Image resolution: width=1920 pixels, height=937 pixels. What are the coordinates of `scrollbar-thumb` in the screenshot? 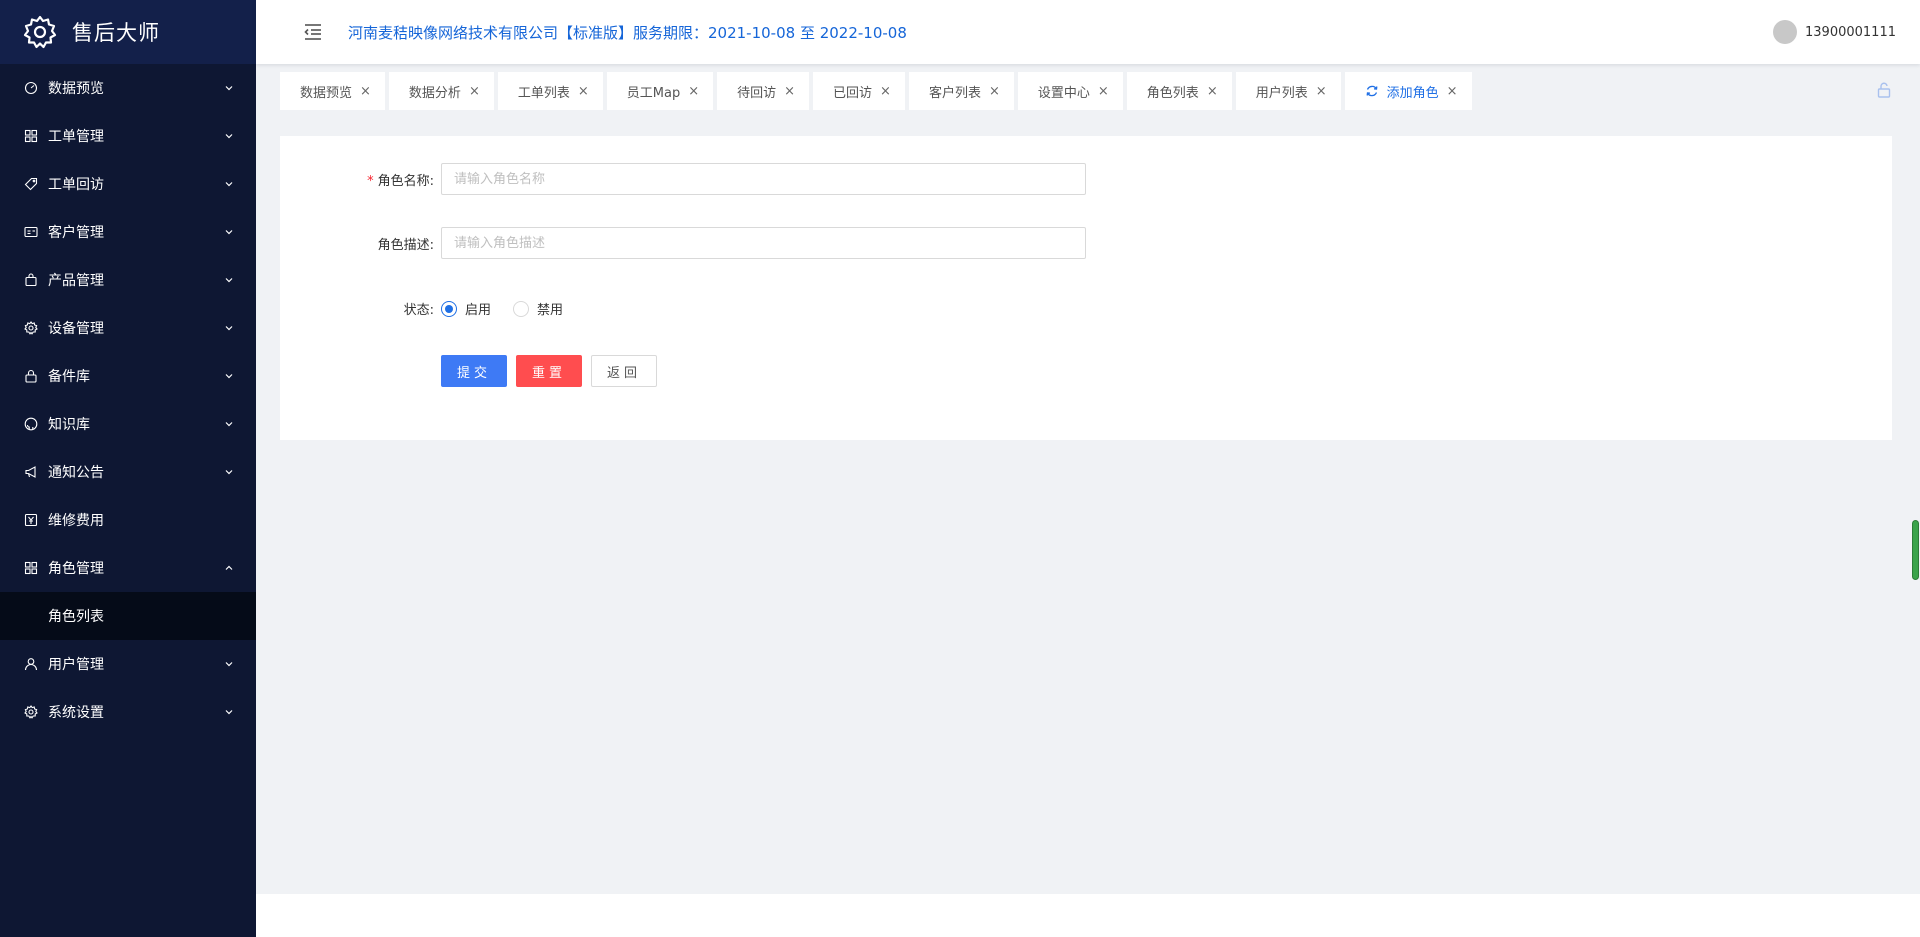 It's located at (1915, 550).